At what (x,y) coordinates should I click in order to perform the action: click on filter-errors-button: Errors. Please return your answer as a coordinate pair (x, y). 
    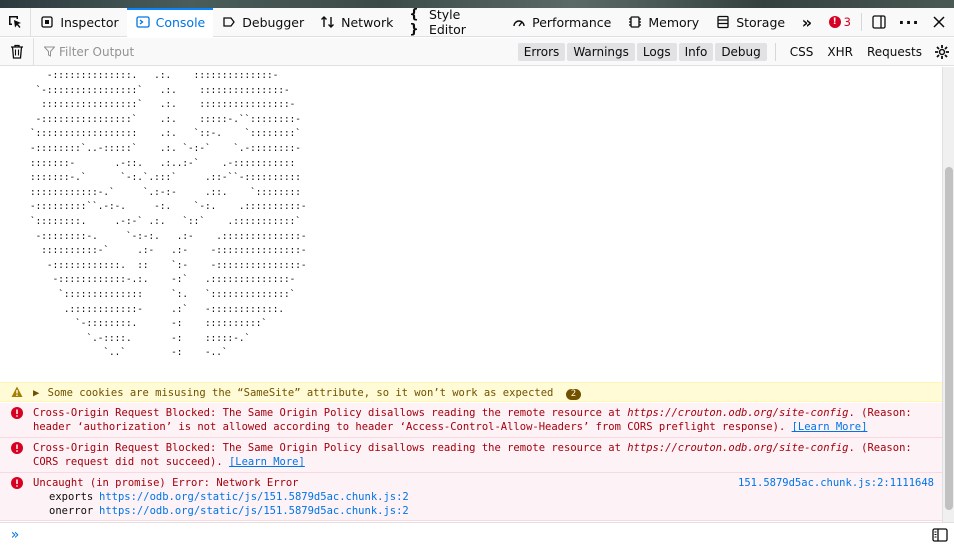
    Looking at the image, I should click on (541, 51).